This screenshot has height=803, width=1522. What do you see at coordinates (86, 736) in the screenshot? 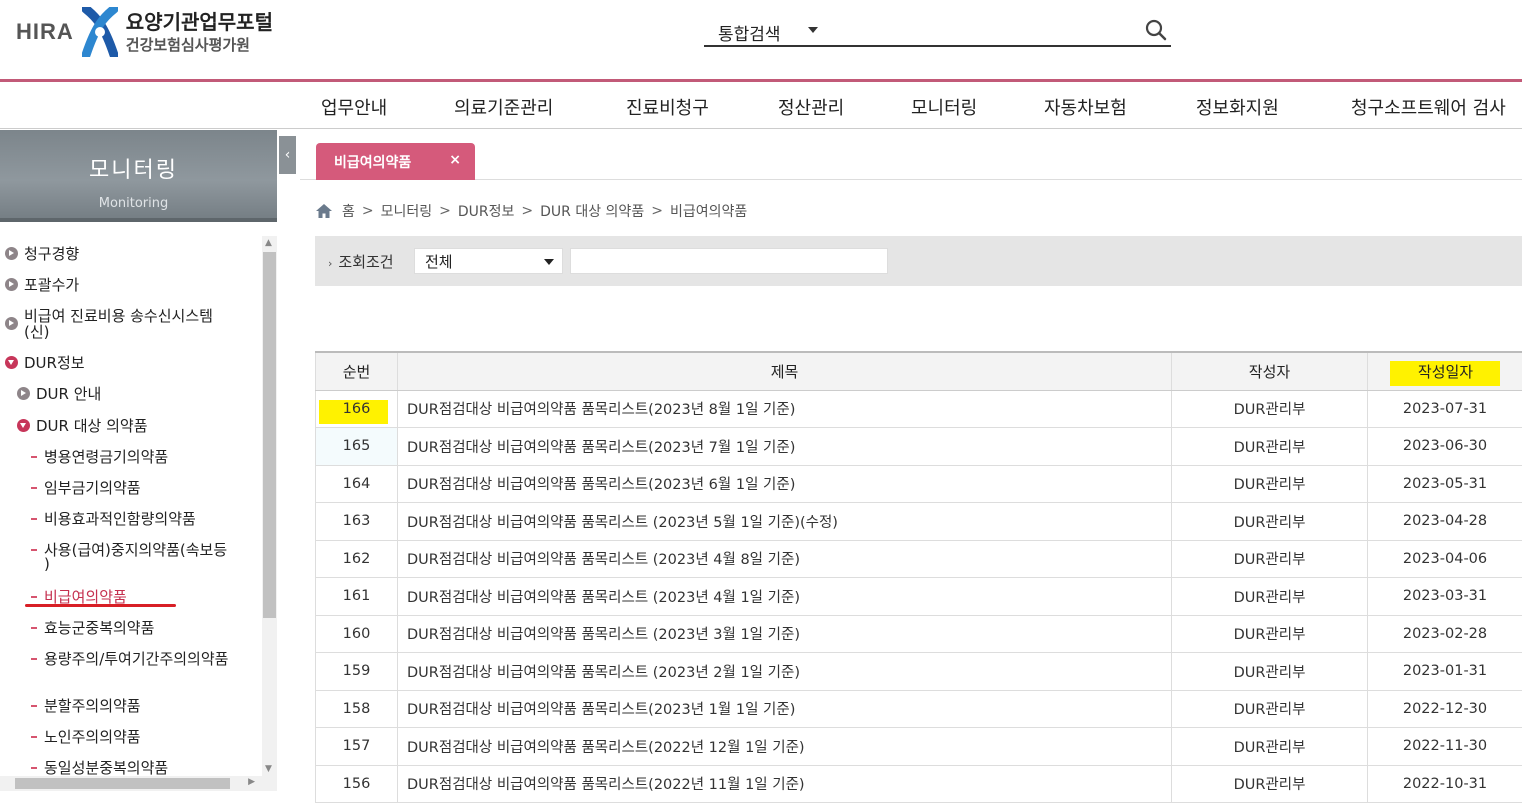
I see `sidebar-item-elderly-caution: 노인주의의약품` at bounding box center [86, 736].